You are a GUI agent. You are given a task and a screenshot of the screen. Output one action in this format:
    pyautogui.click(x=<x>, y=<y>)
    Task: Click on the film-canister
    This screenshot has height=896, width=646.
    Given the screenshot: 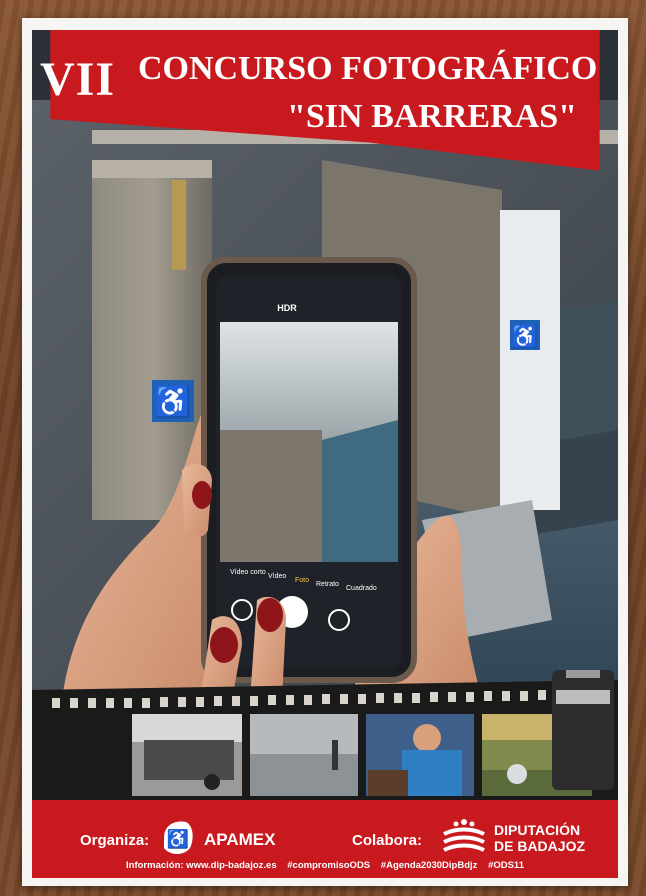 What is the action you would take?
    pyautogui.click(x=583, y=730)
    